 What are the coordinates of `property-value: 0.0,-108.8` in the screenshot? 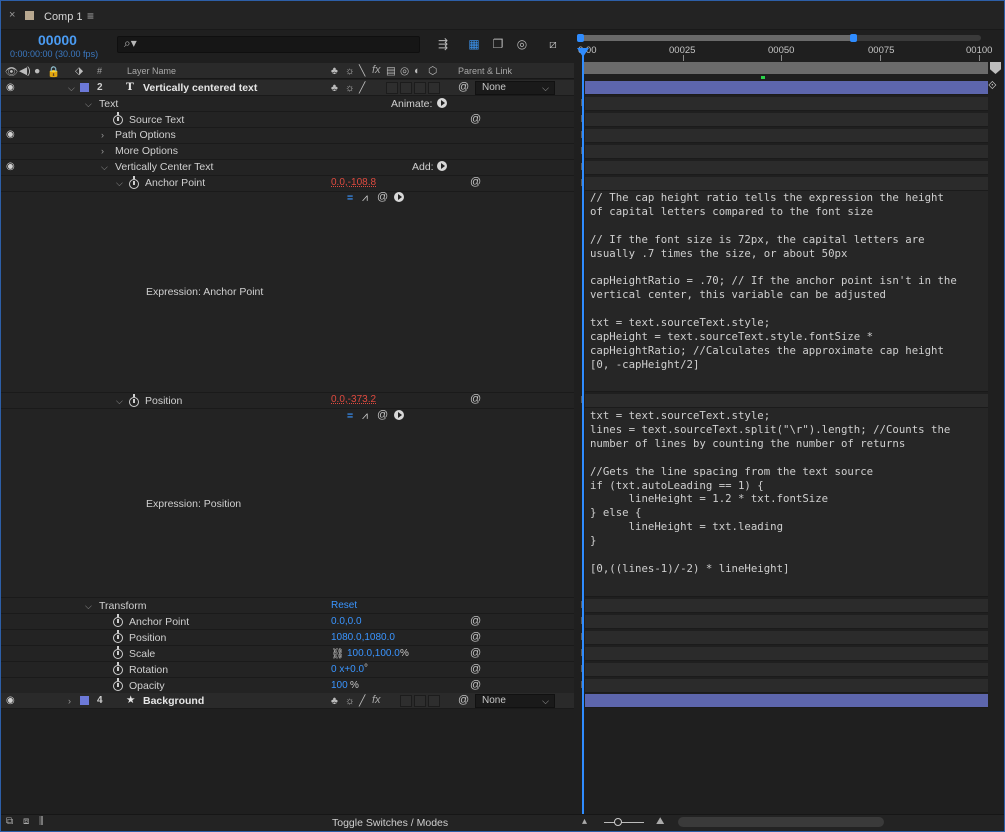 It's located at (353, 182).